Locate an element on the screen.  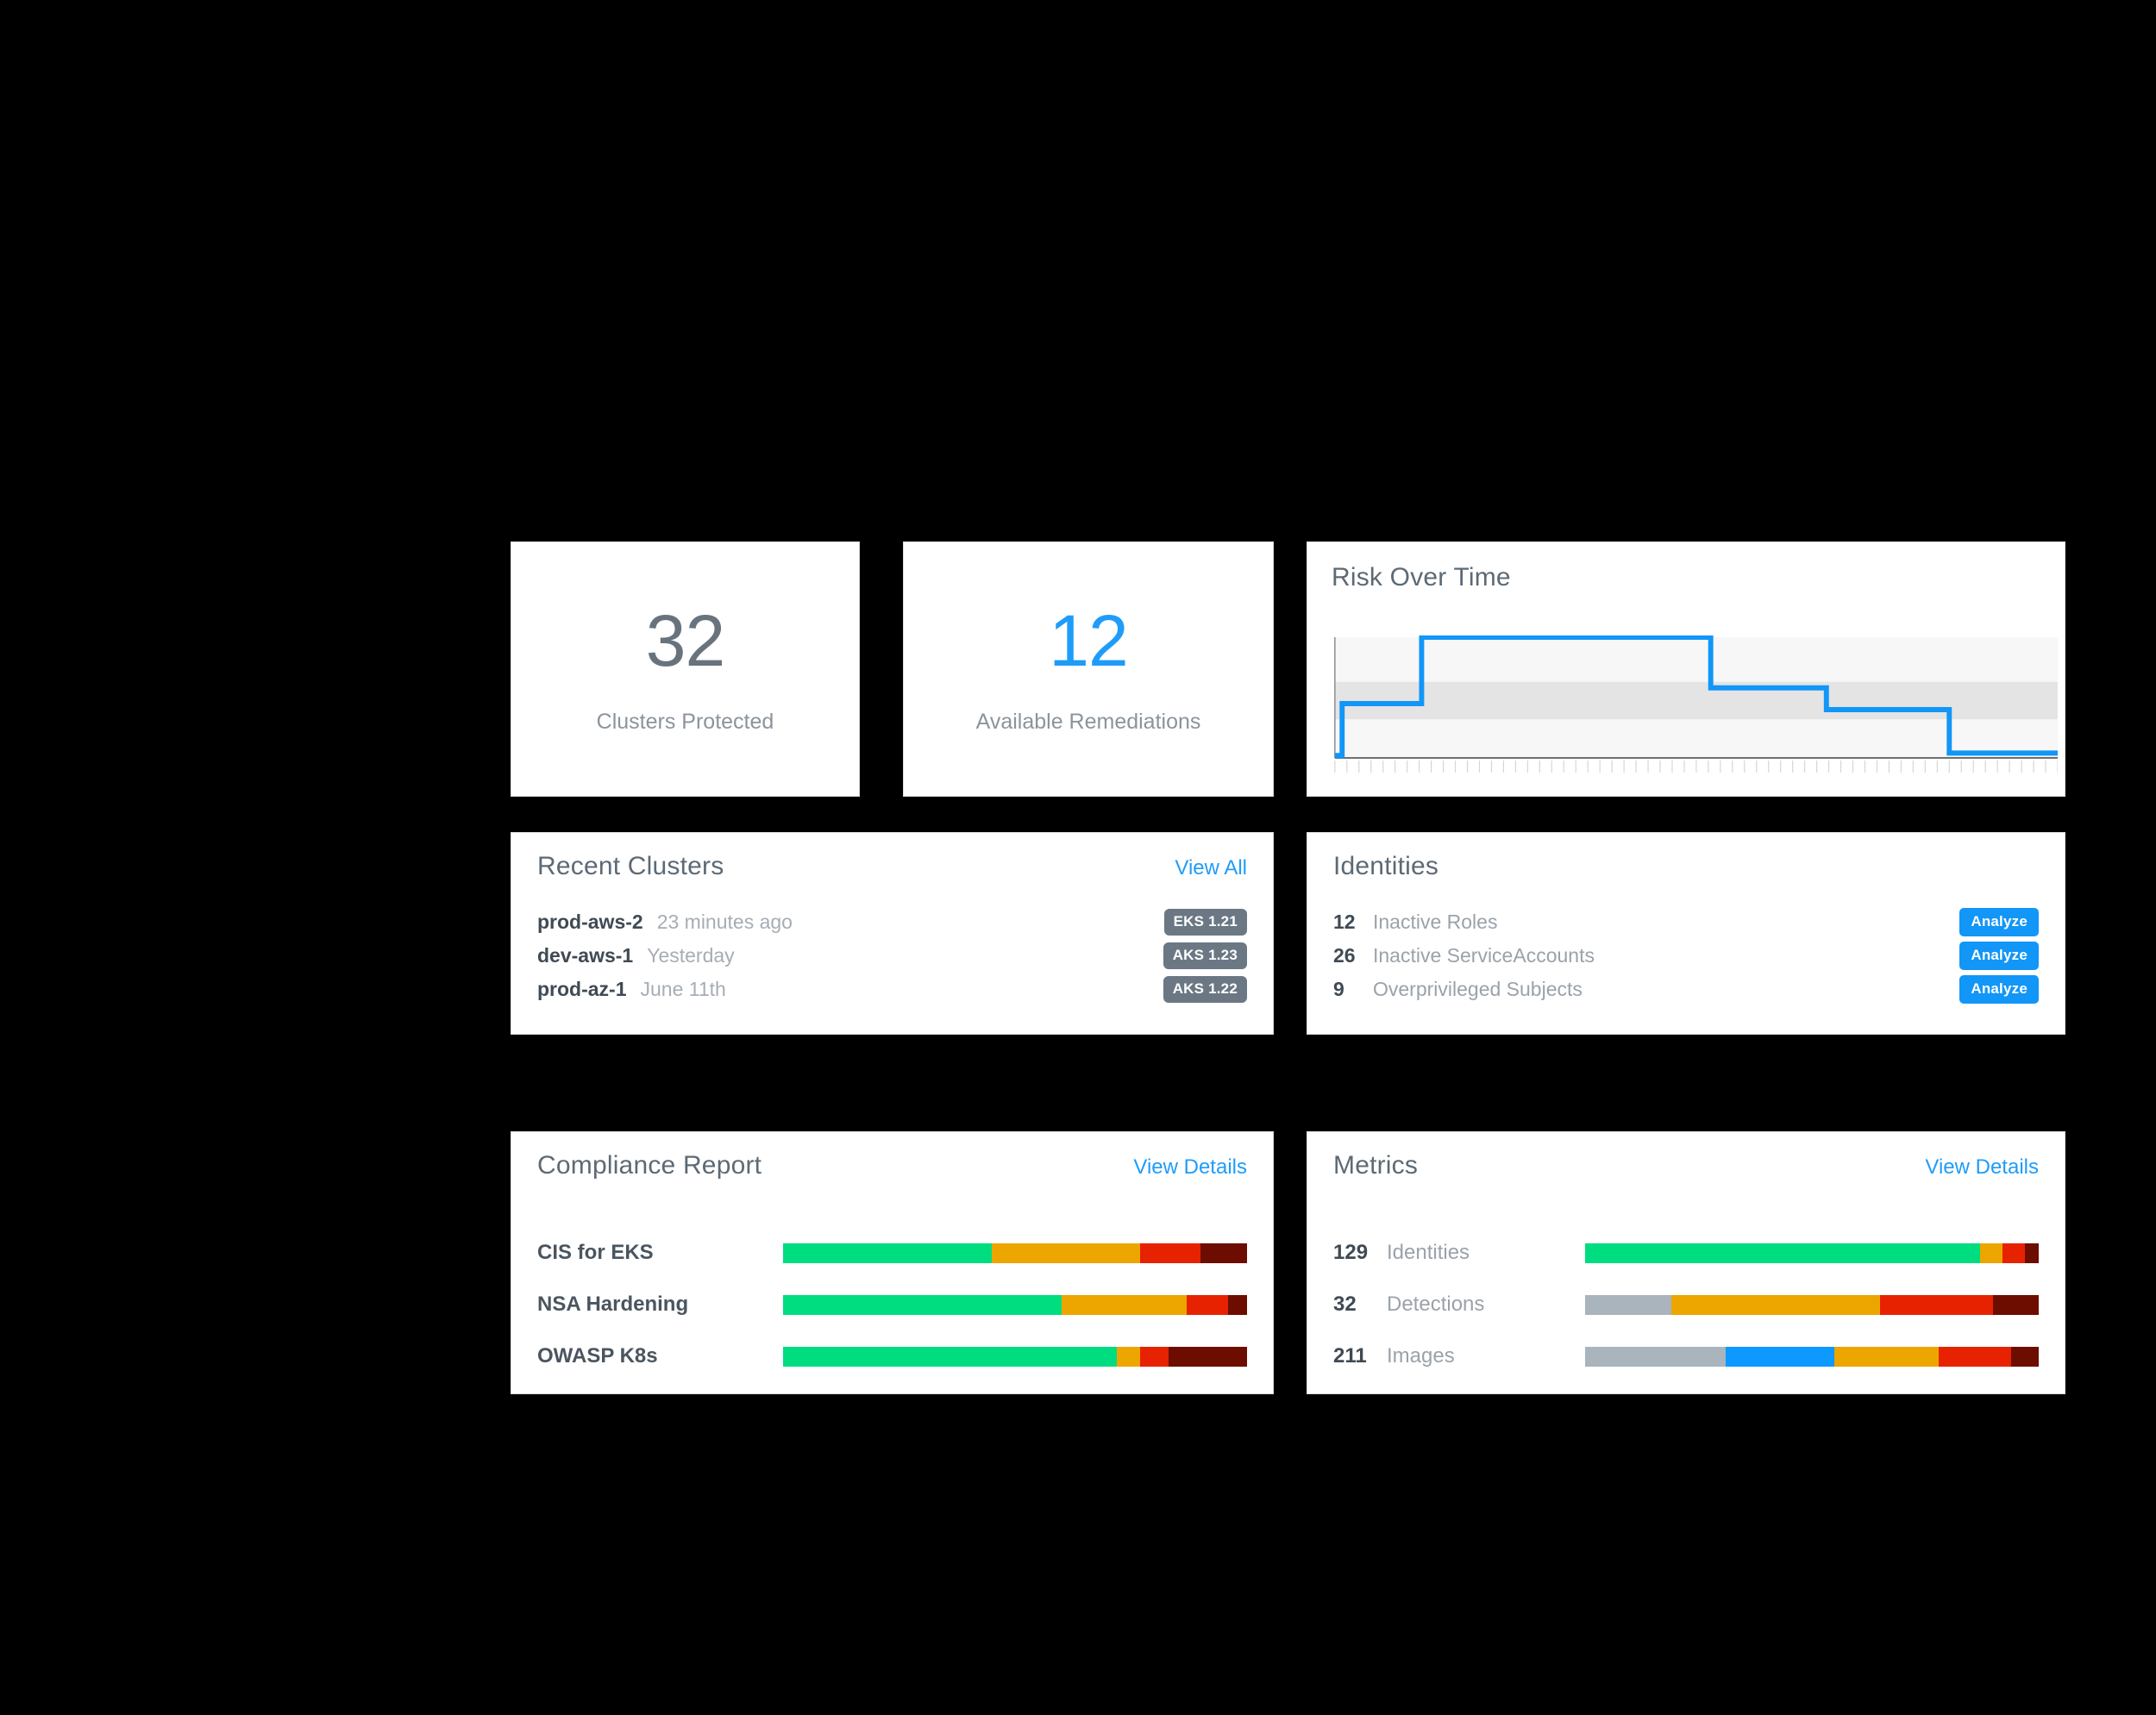
compliance-report-title: Compliance Report is located at coordinates (649, 1166).